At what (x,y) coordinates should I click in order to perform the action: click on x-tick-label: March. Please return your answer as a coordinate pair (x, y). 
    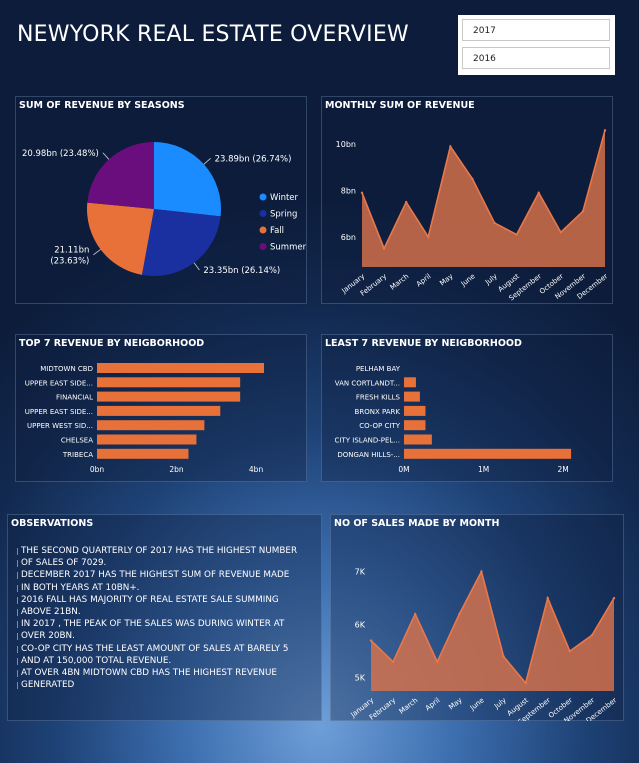
    Looking at the image, I should click on (400, 281).